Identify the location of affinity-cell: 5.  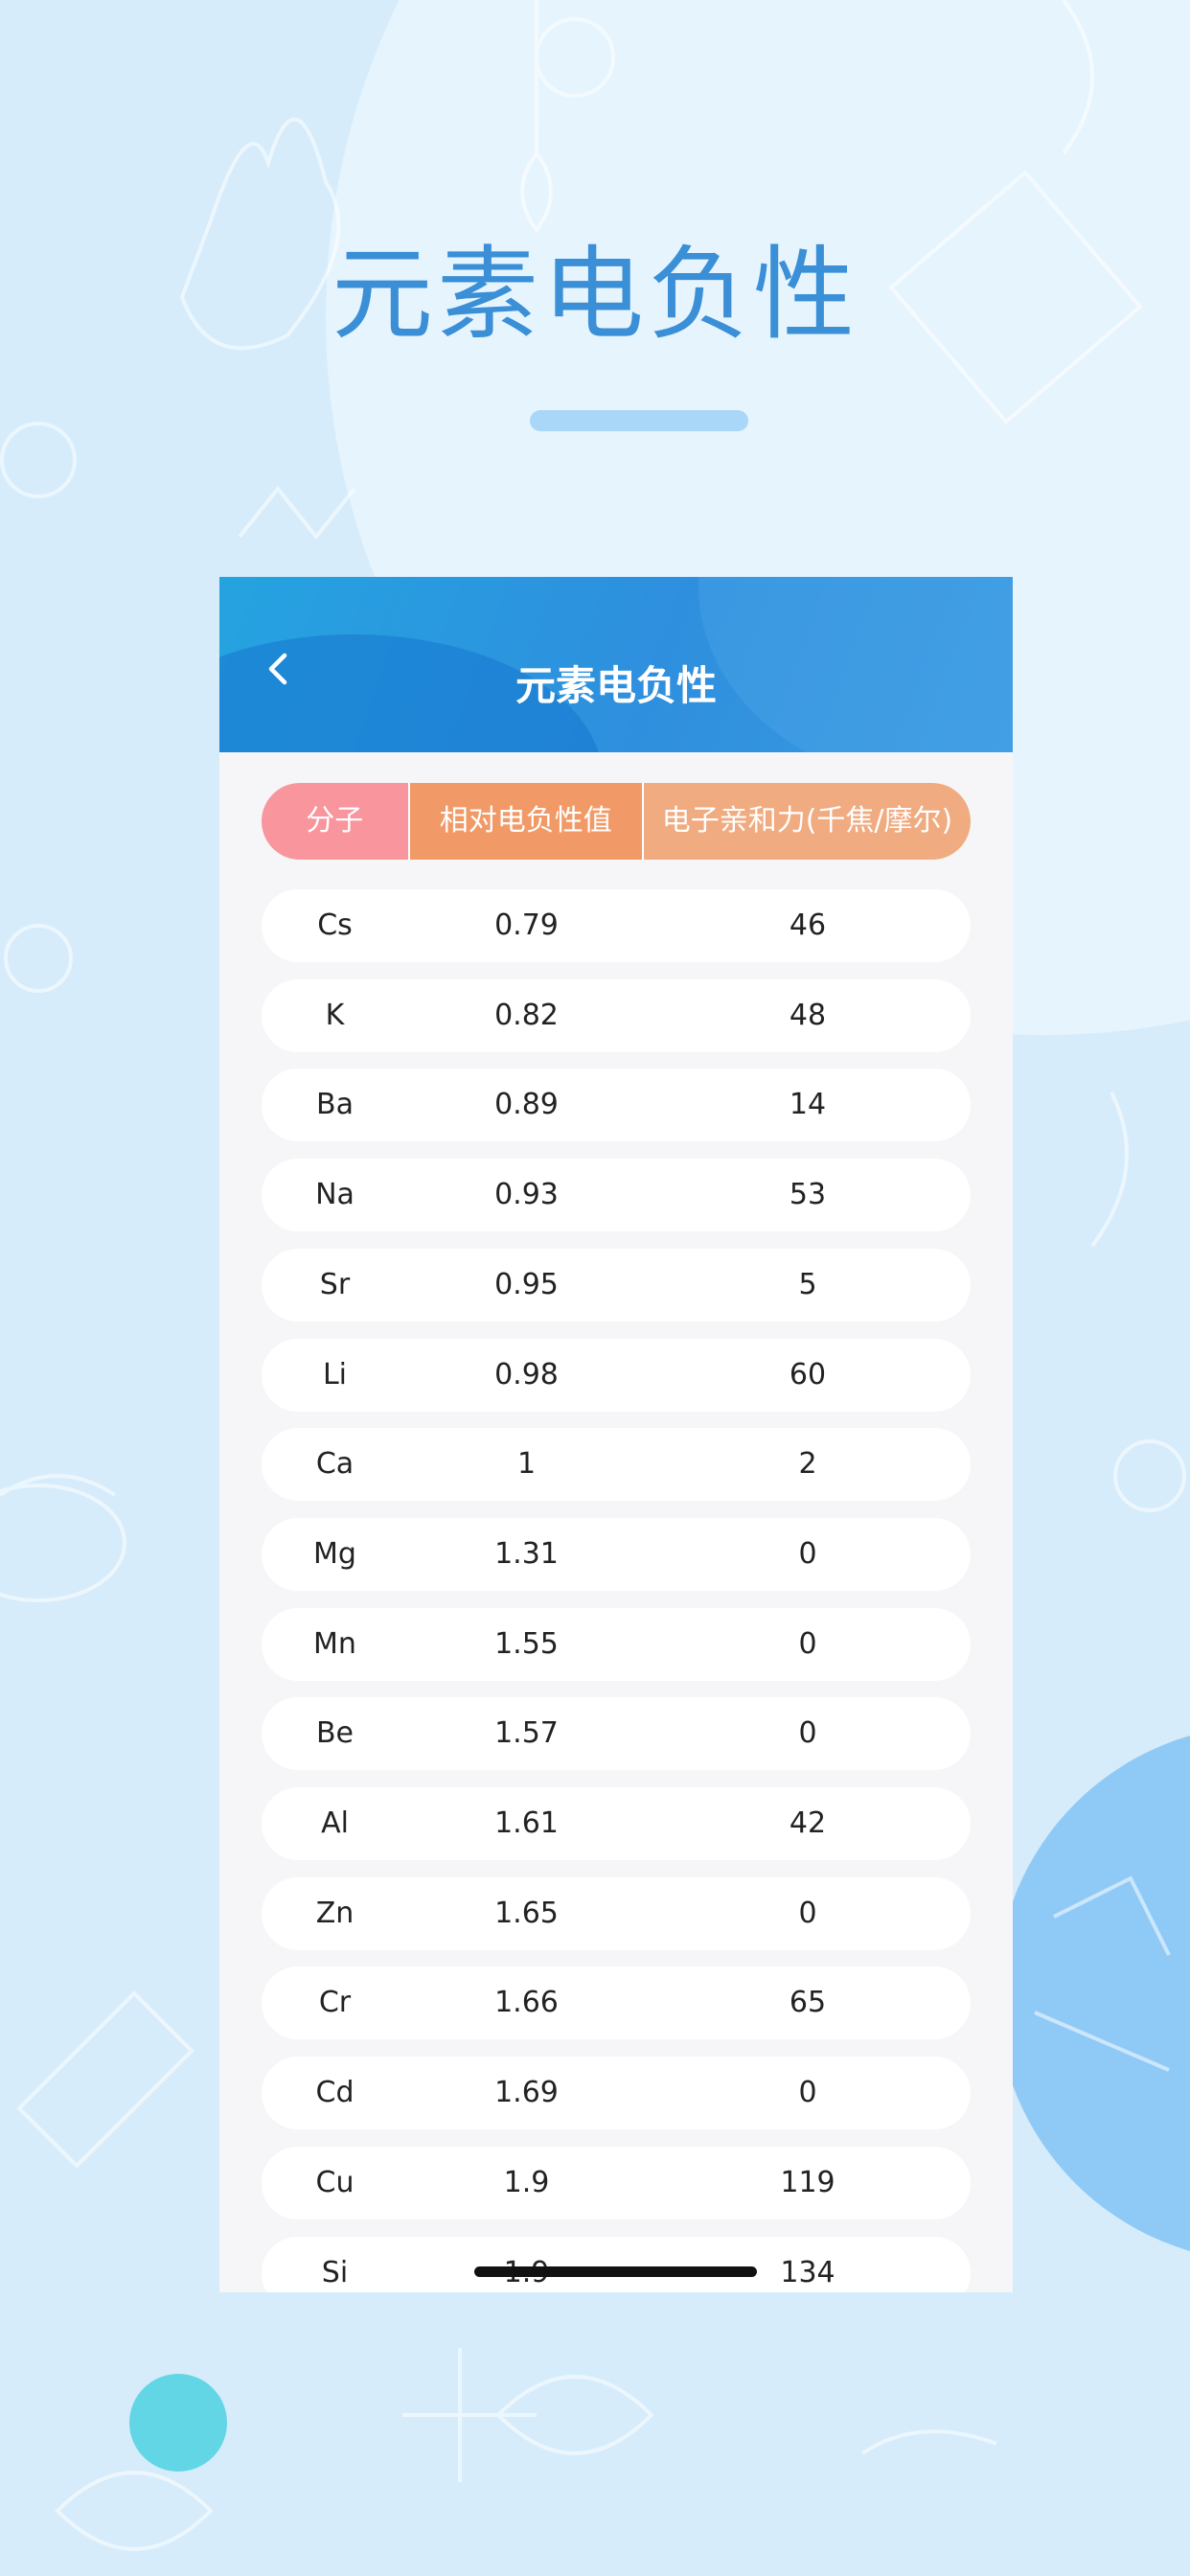
(808, 1284).